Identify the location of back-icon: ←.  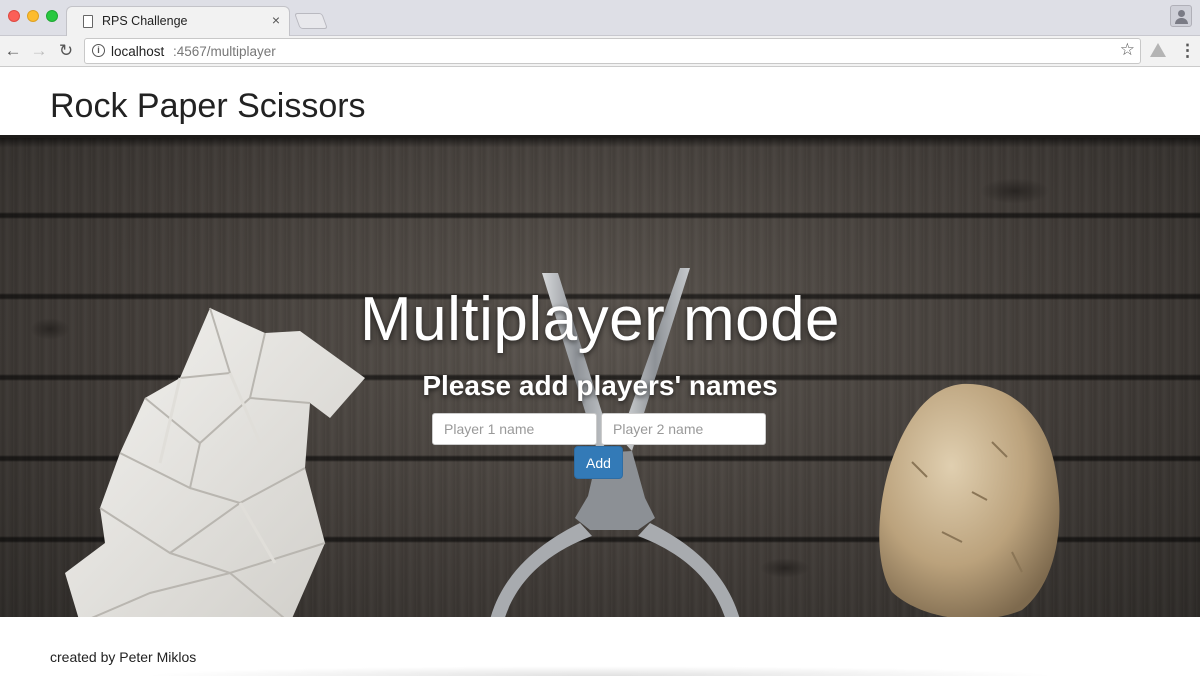
(13, 51).